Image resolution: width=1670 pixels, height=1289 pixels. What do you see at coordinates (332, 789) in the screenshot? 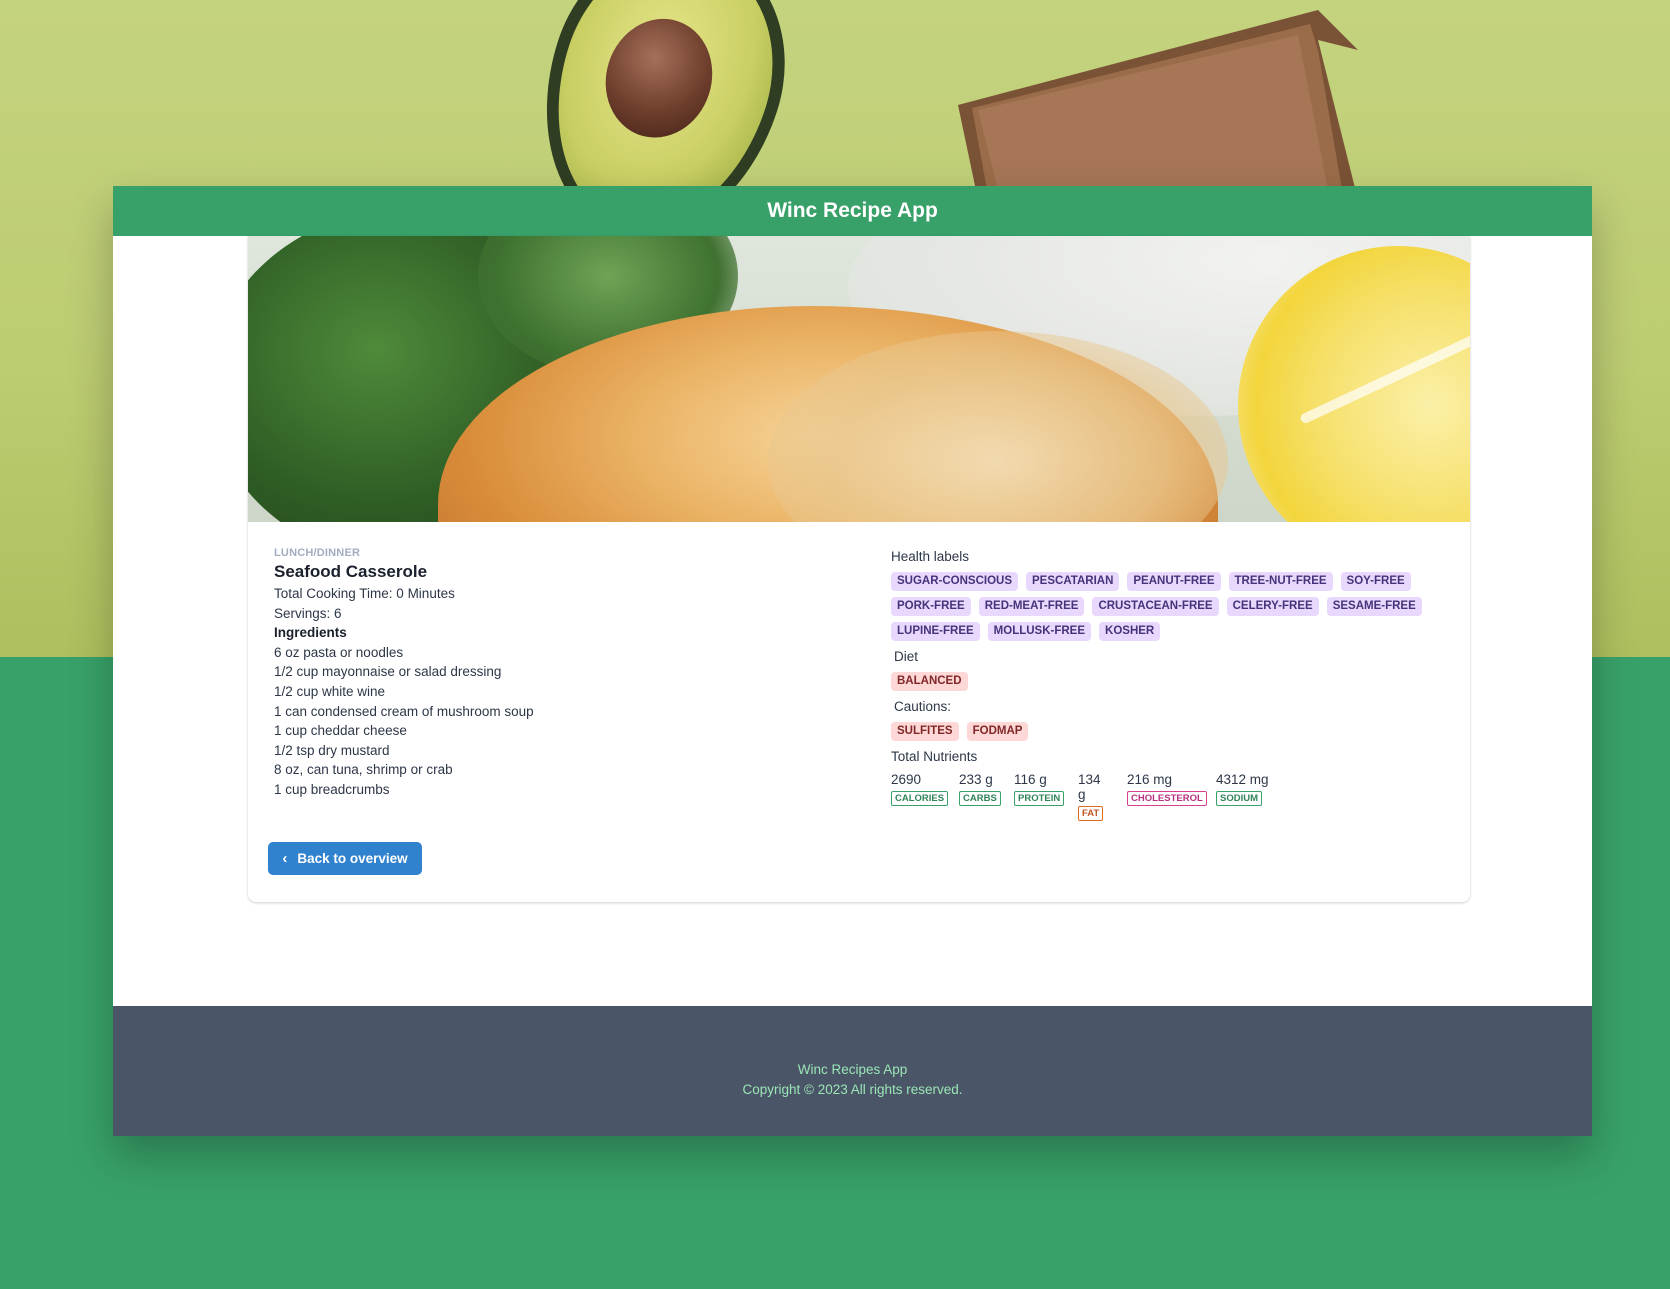
I see `ingredient-item: 1 cup breadcrumbs` at bounding box center [332, 789].